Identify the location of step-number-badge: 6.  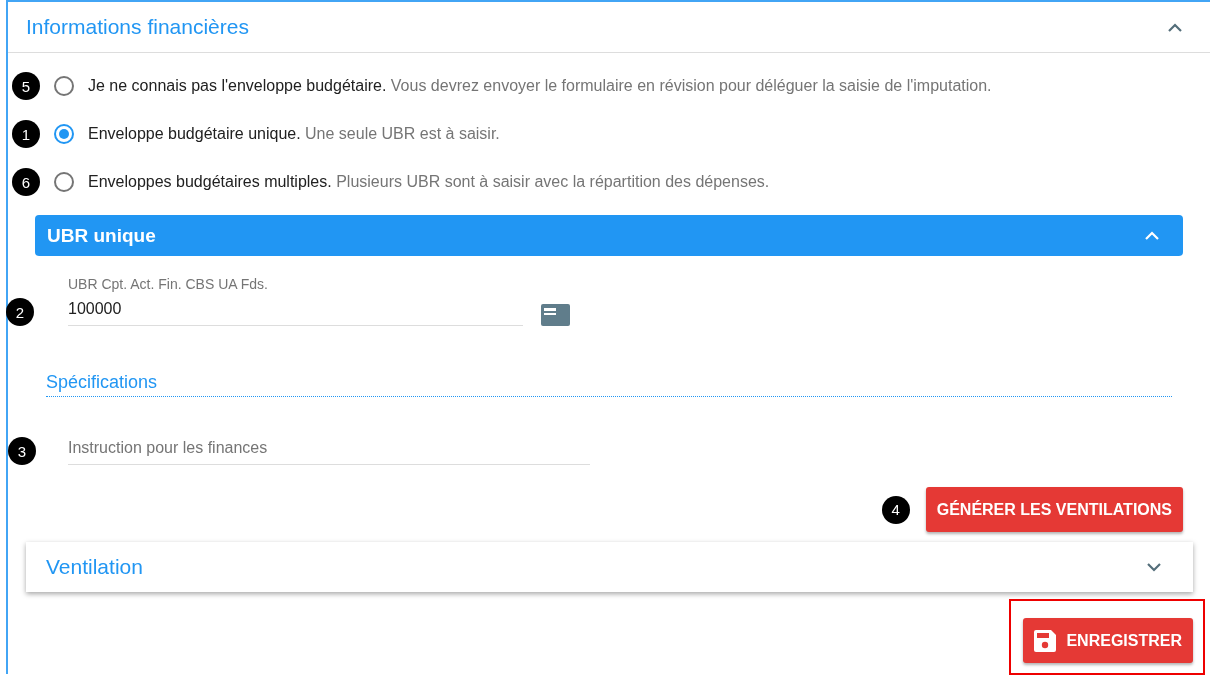
(26, 182).